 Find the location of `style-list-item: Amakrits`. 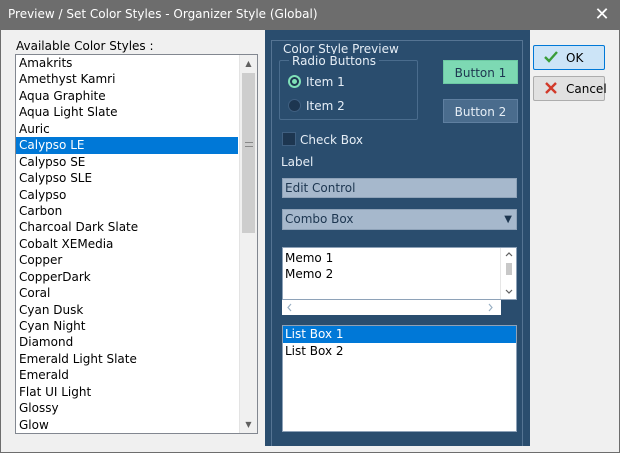

style-list-item: Amakrits is located at coordinates (127, 63).